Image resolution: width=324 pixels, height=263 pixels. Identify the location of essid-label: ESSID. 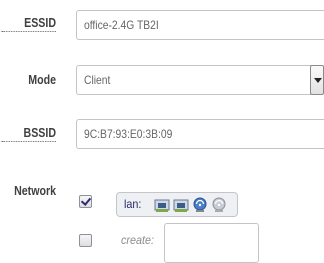
(28, 23).